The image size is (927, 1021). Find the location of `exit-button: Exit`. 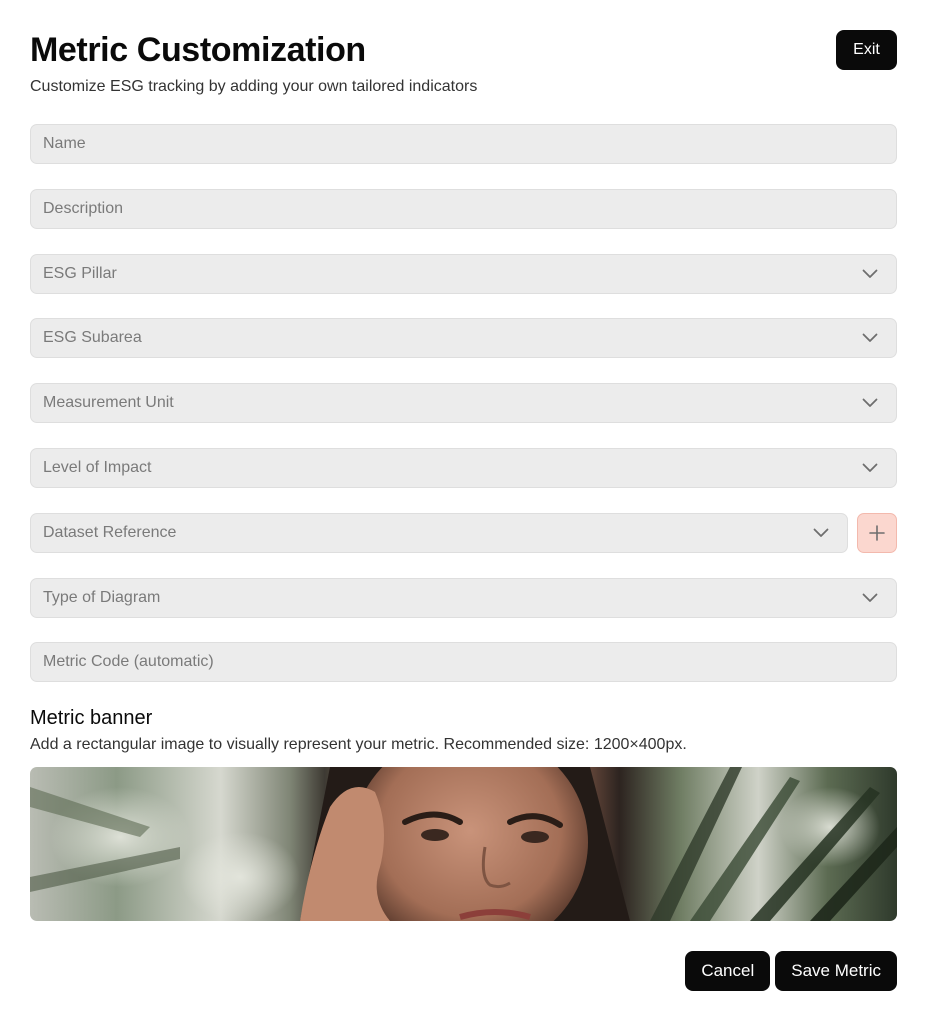

exit-button: Exit is located at coordinates (866, 50).